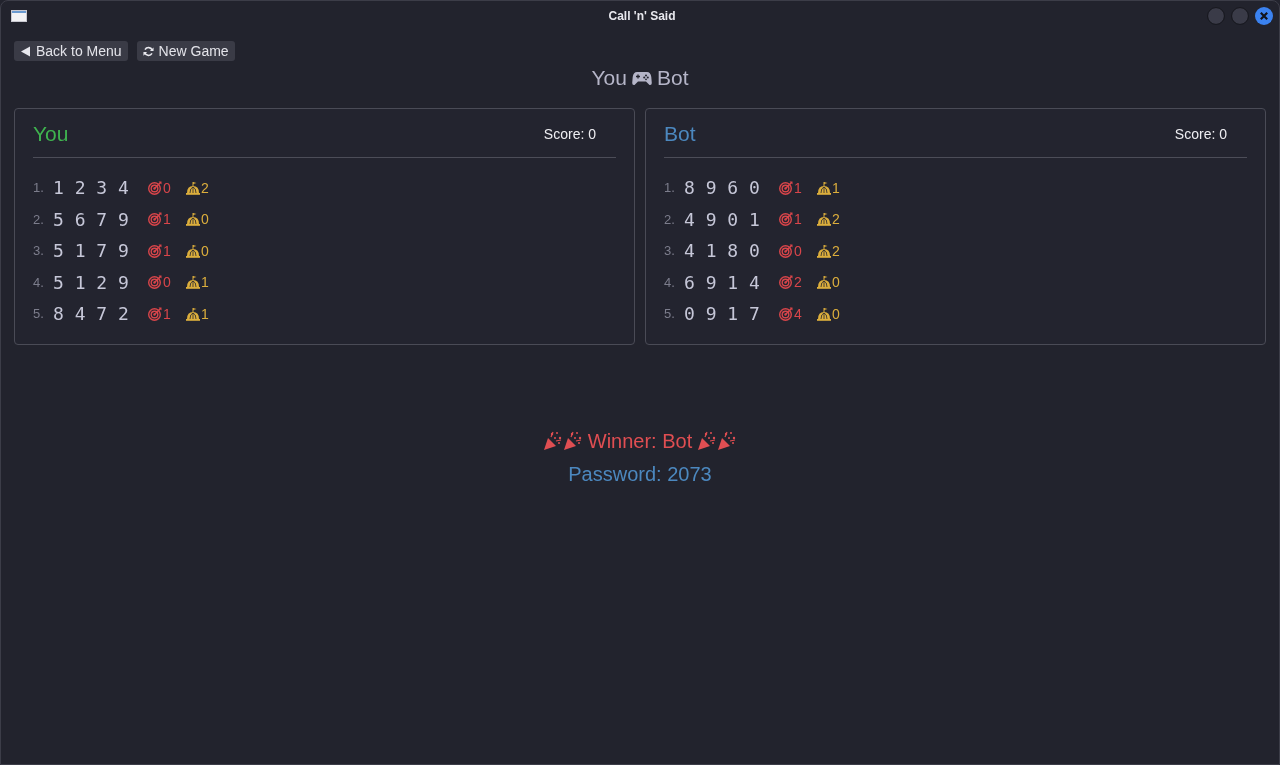  What do you see at coordinates (1264, 16) in the screenshot?
I see `close-icon` at bounding box center [1264, 16].